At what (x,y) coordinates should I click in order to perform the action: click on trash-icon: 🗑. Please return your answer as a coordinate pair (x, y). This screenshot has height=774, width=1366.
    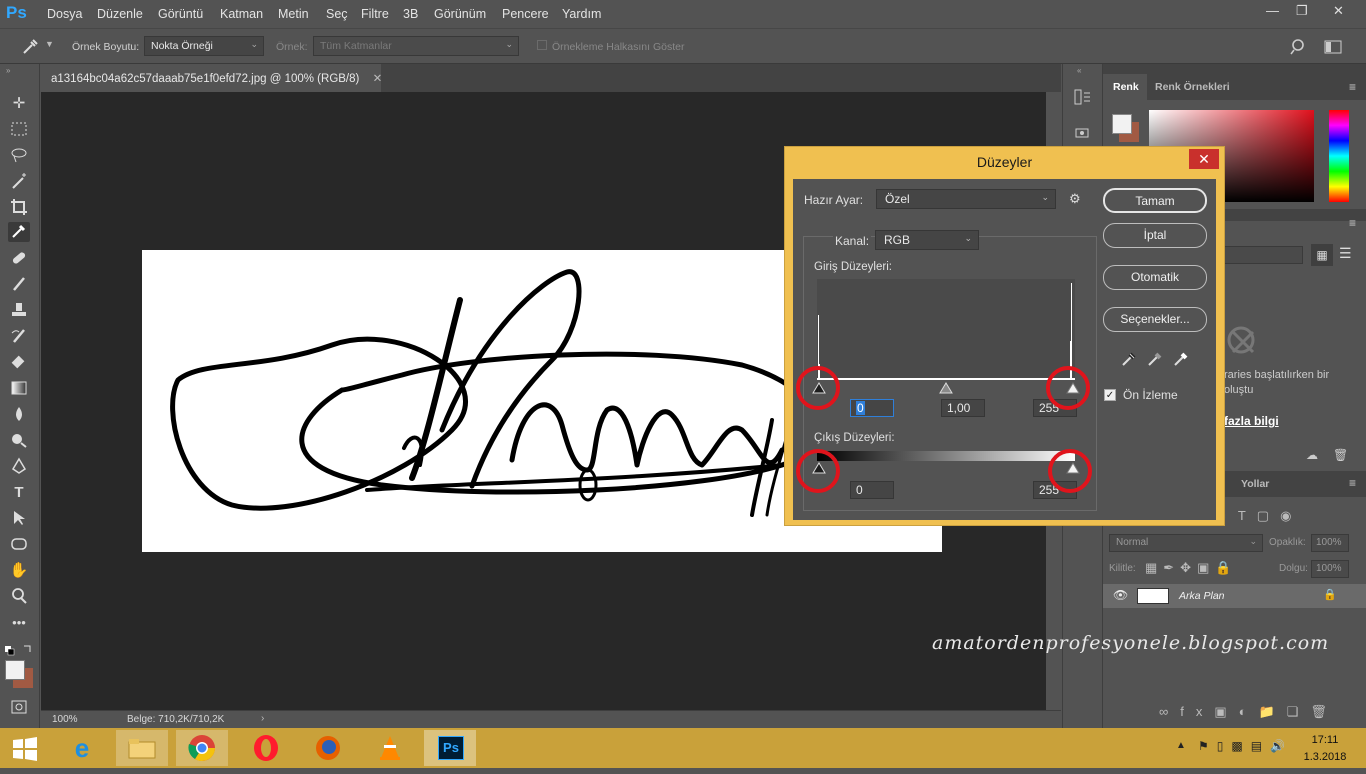
    Looking at the image, I should click on (1340, 455).